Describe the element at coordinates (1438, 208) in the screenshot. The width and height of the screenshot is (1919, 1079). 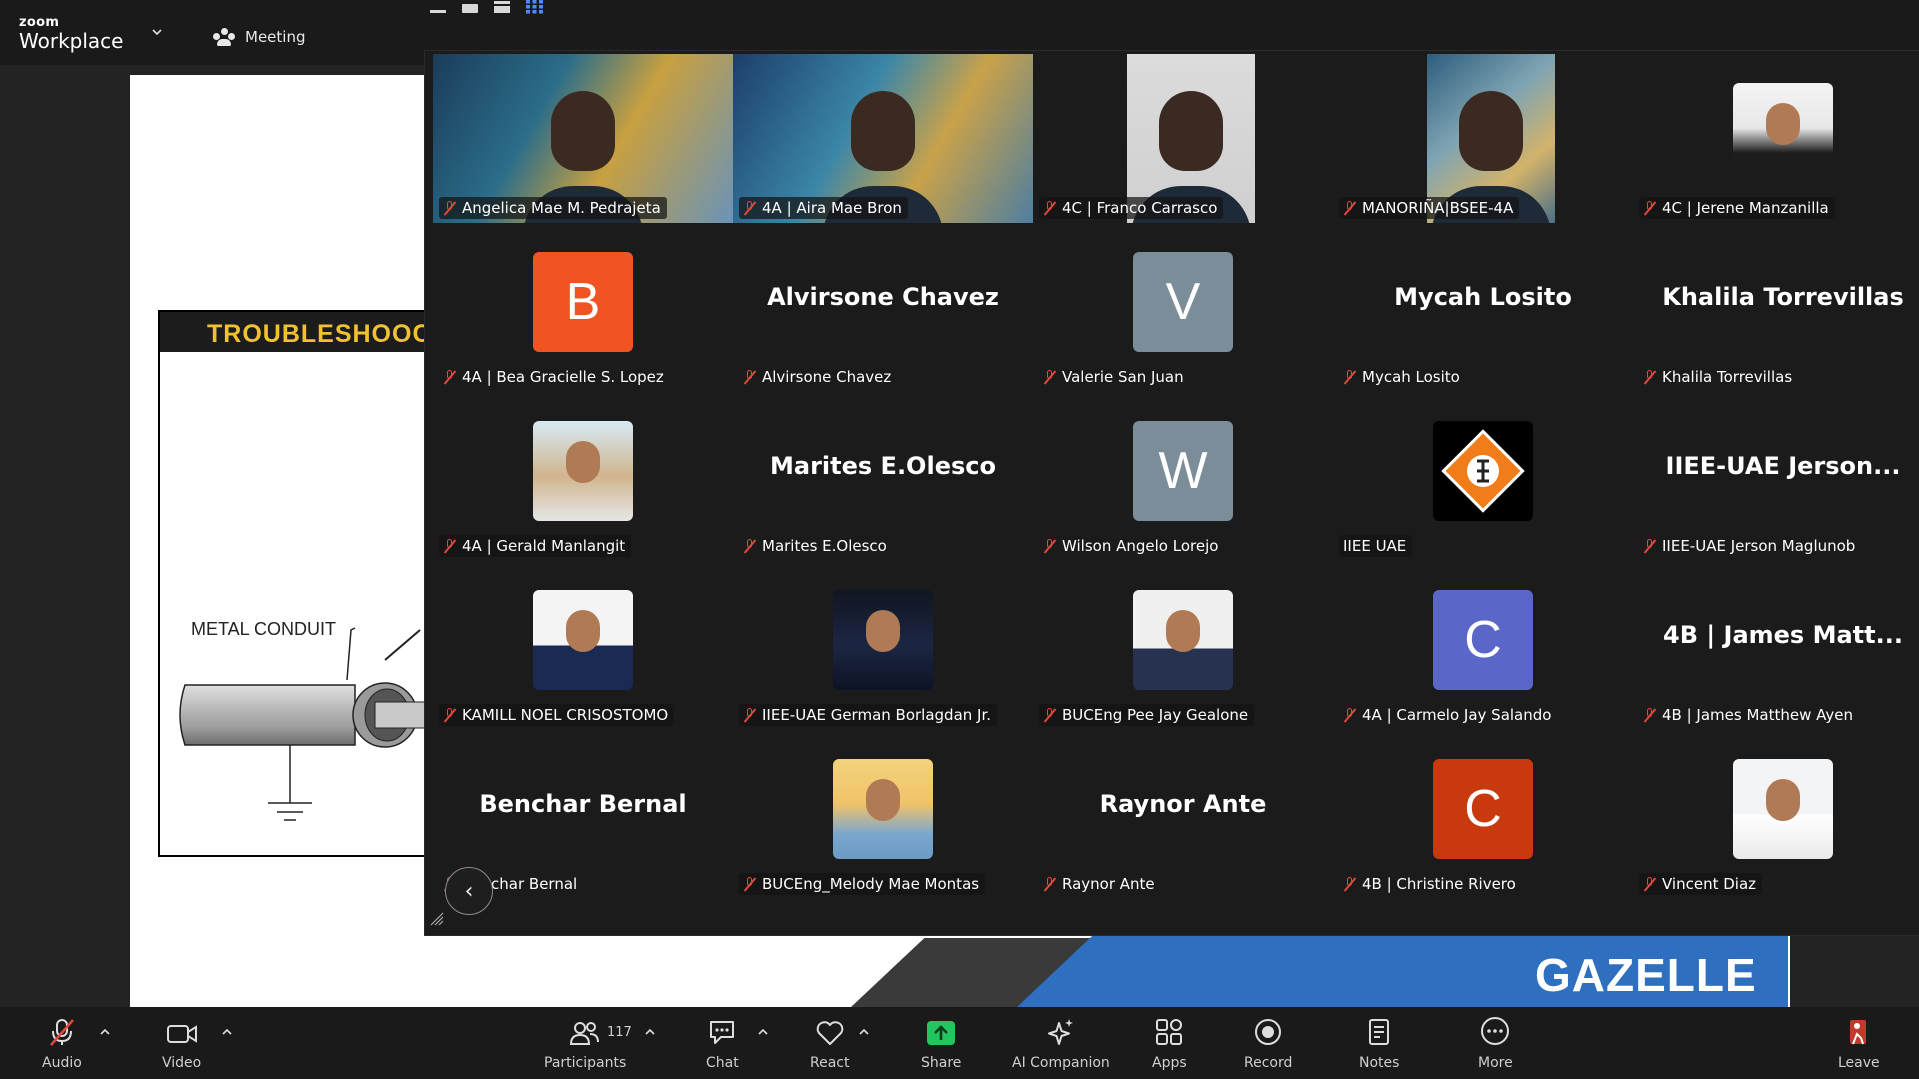
I see `participant-name-text: MANORIÑA|BSEE-4A` at that location.